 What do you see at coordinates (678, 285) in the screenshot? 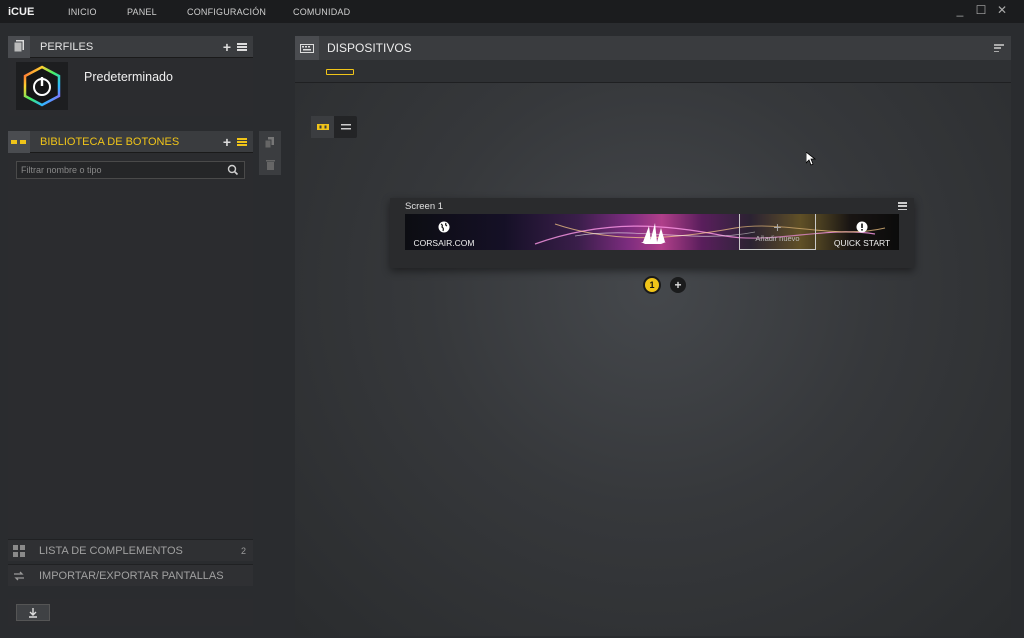
I see `add-screen-button: +` at bounding box center [678, 285].